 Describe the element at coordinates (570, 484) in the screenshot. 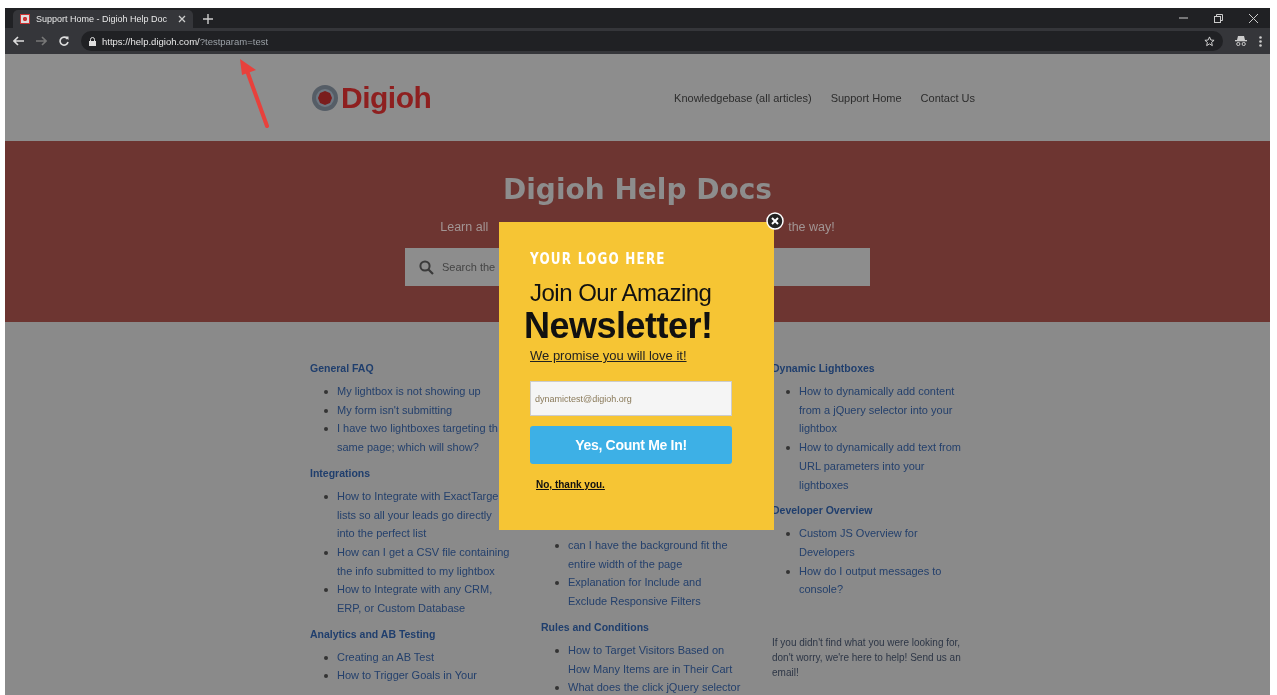

I see `decline-link: No, thank you.` at that location.